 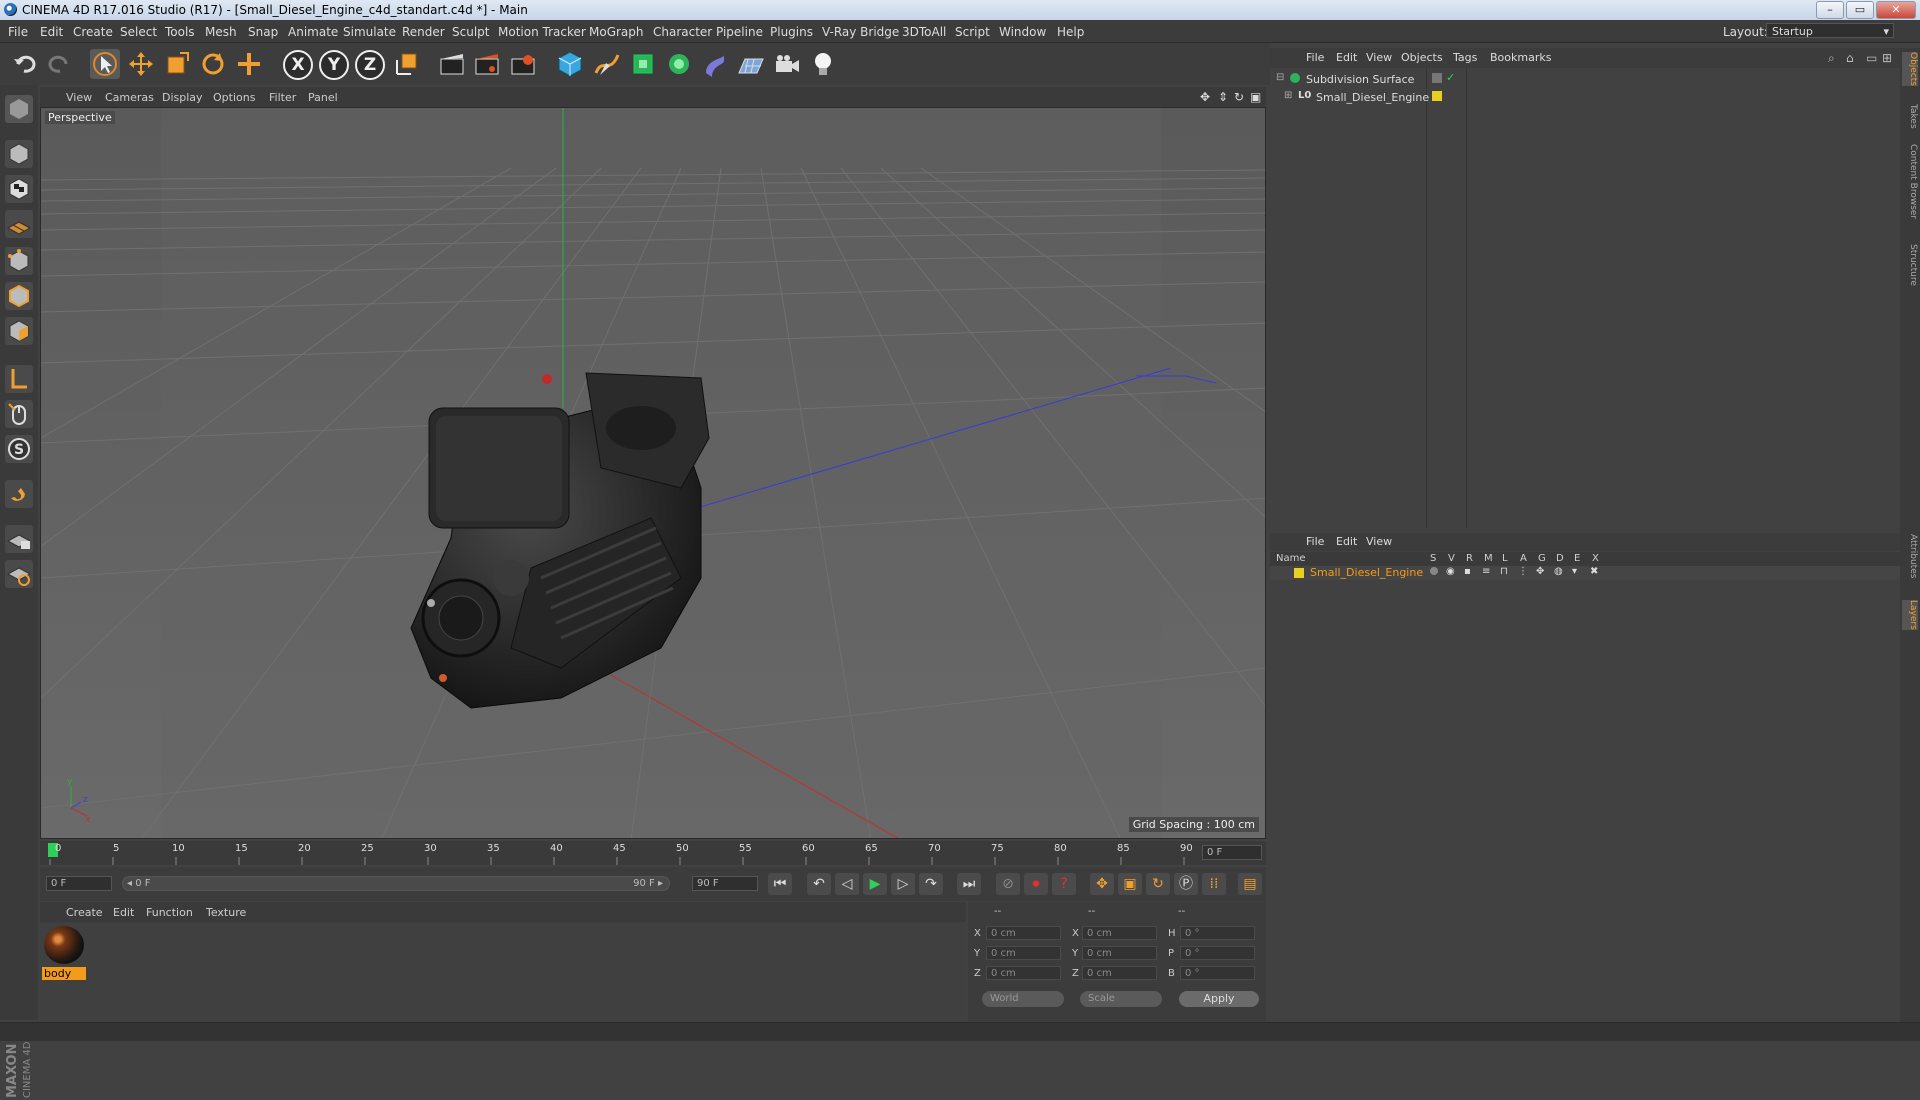 What do you see at coordinates (787, 64) in the screenshot?
I see `add-camera-button` at bounding box center [787, 64].